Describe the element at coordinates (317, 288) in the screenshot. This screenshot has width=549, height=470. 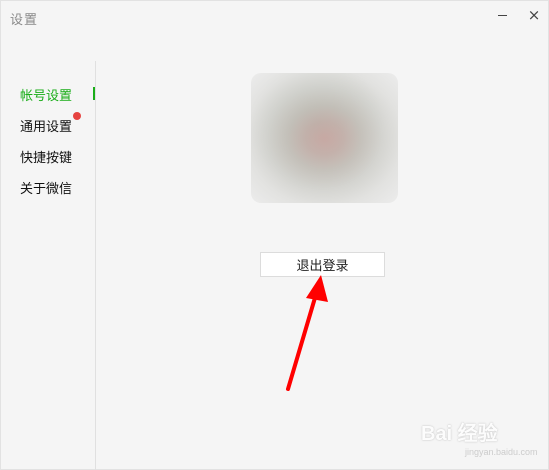
I see `arrow-head` at that location.